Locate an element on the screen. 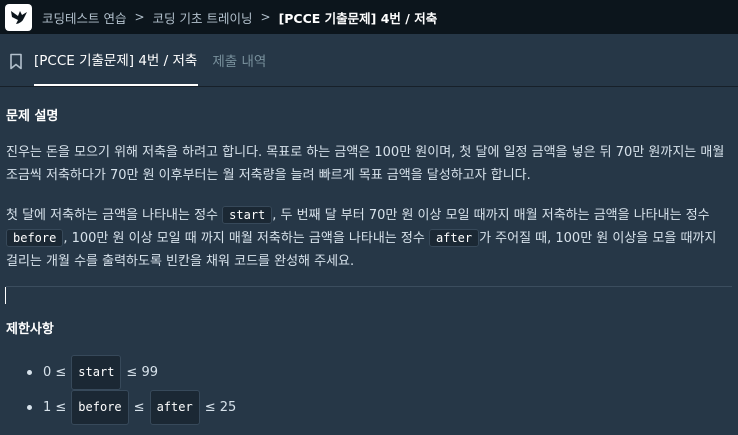 Image resolution: width=738 pixels, height=435 pixels. bird-logo-icon is located at coordinates (18, 17).